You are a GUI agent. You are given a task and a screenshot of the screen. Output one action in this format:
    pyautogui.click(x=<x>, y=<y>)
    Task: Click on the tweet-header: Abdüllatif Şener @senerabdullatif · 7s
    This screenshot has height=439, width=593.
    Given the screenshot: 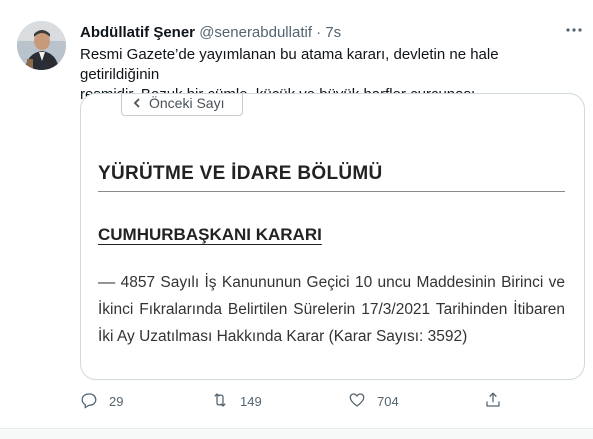 What is the action you would take?
    pyautogui.click(x=210, y=33)
    